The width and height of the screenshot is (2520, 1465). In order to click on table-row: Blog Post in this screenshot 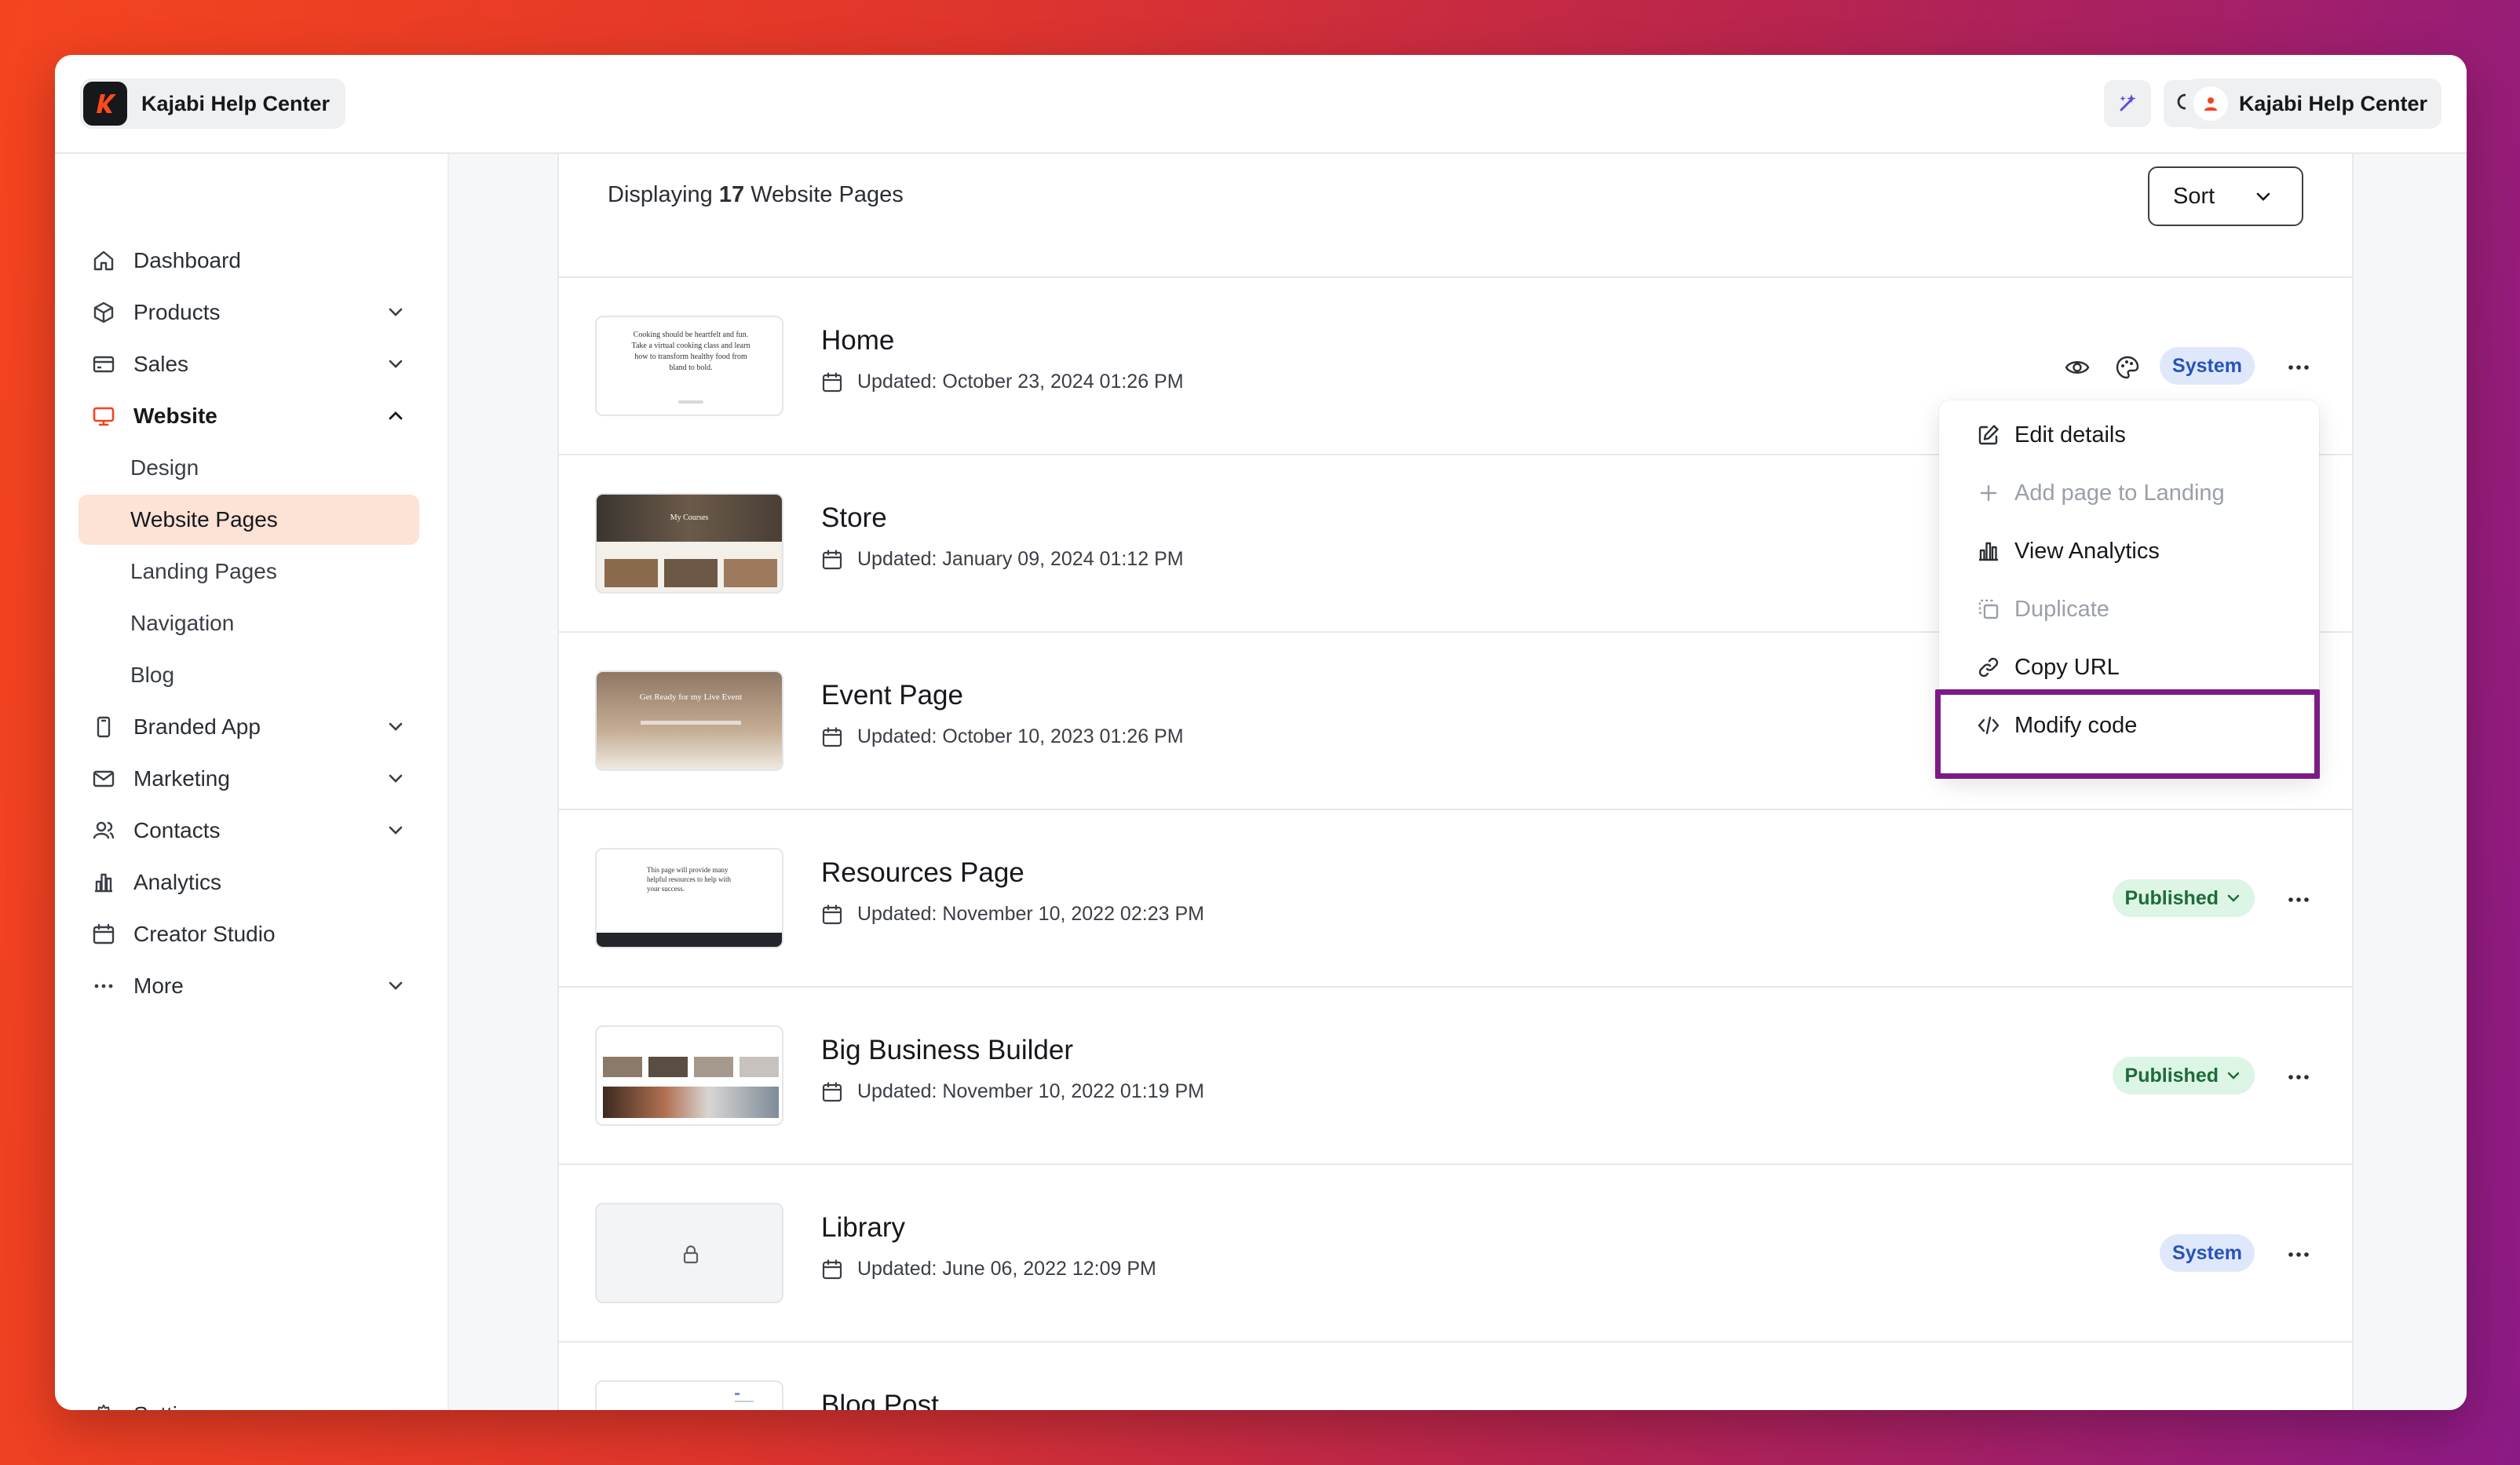, I will do `click(1455, 1376)`.